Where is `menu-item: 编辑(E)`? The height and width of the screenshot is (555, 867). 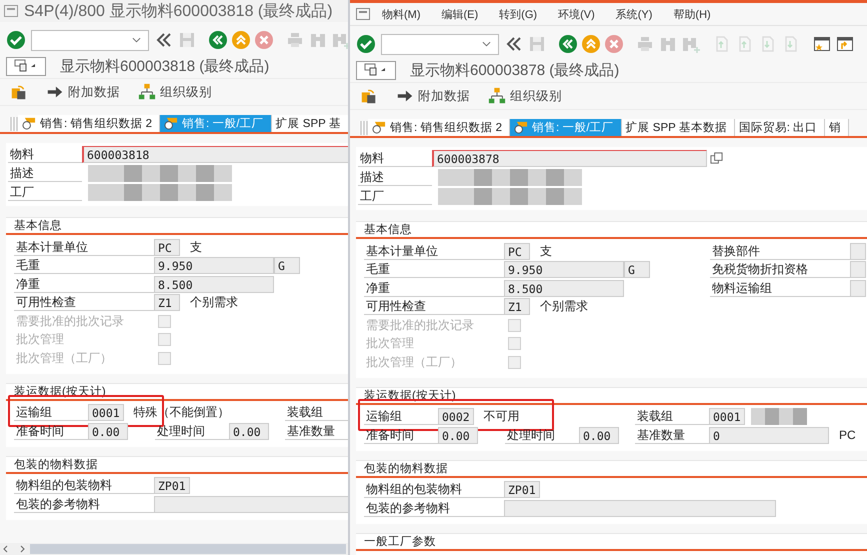
menu-item: 编辑(E) is located at coordinates (461, 14).